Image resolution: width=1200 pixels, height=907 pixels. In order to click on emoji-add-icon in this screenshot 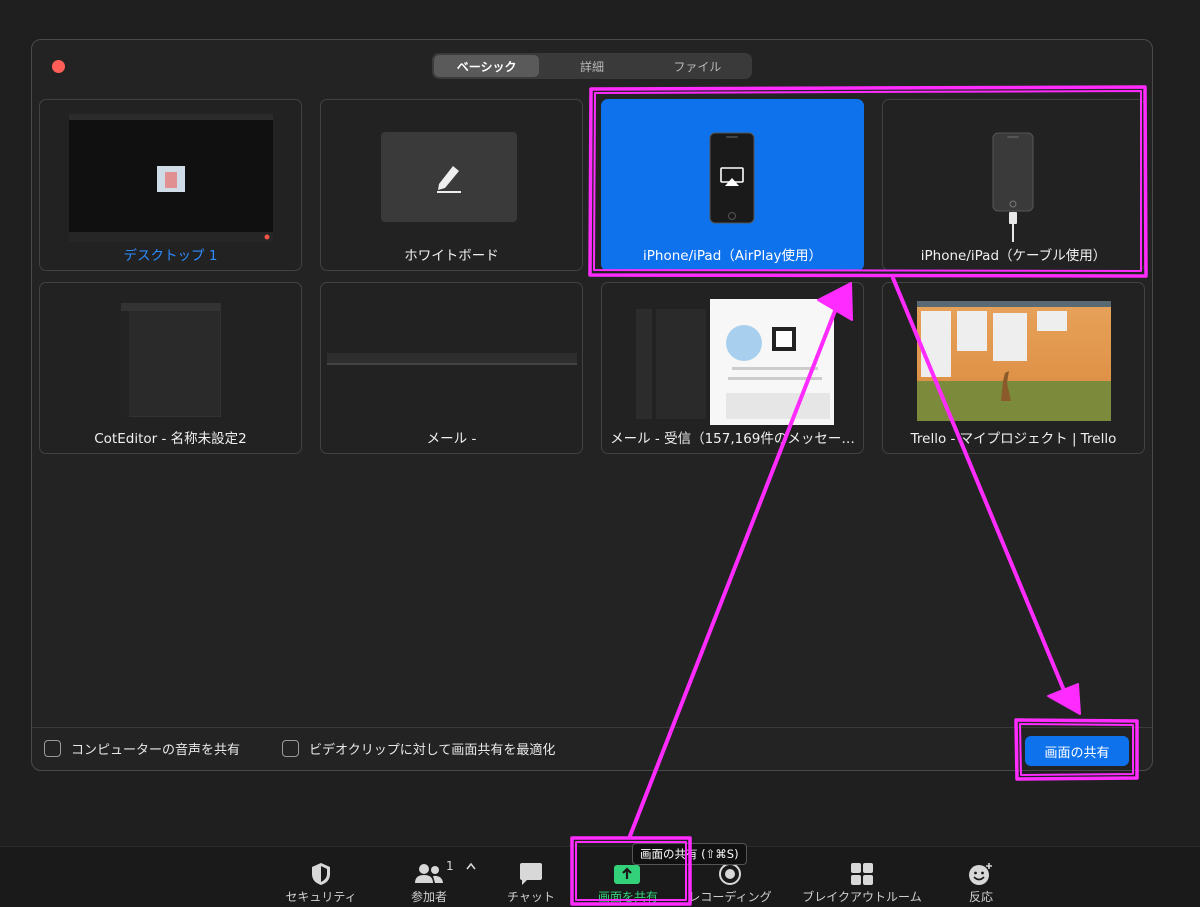, I will do `click(980, 874)`.